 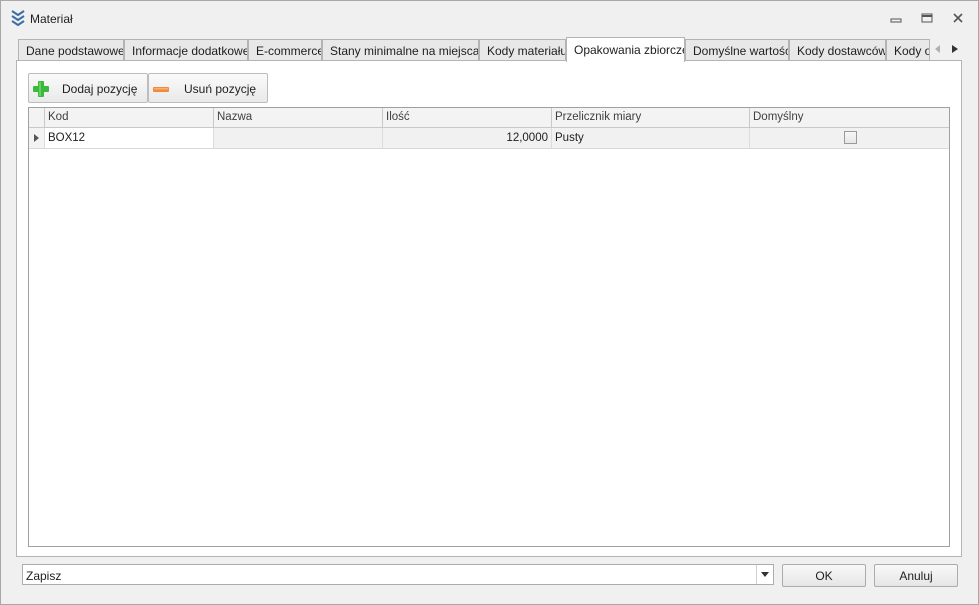 I want to click on cell-kod: BOX12, so click(x=129, y=138).